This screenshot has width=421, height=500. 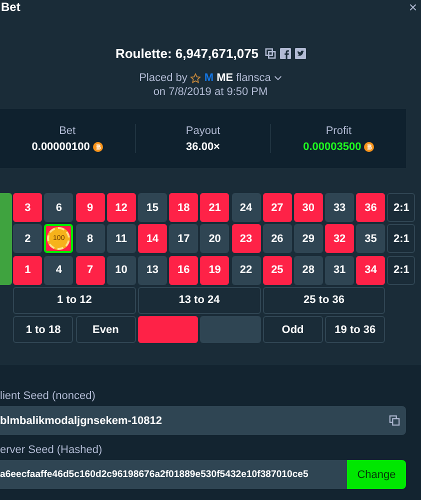 What do you see at coordinates (74, 300) in the screenshot?
I see `dozen-bet: 1 to 12` at bounding box center [74, 300].